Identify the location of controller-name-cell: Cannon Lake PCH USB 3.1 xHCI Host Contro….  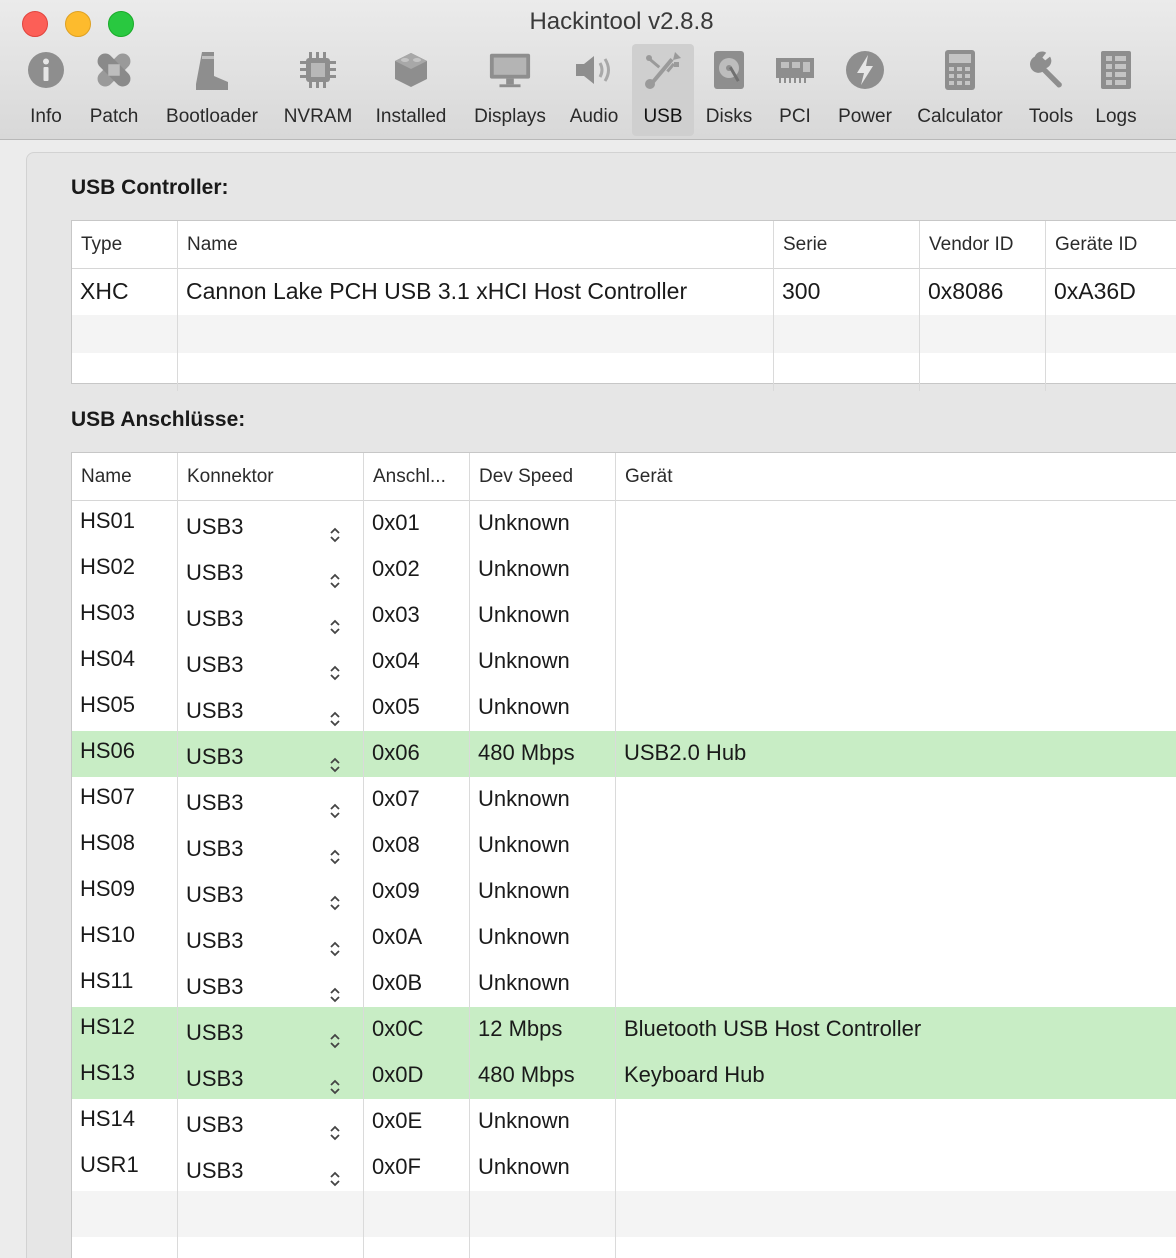
(476, 292).